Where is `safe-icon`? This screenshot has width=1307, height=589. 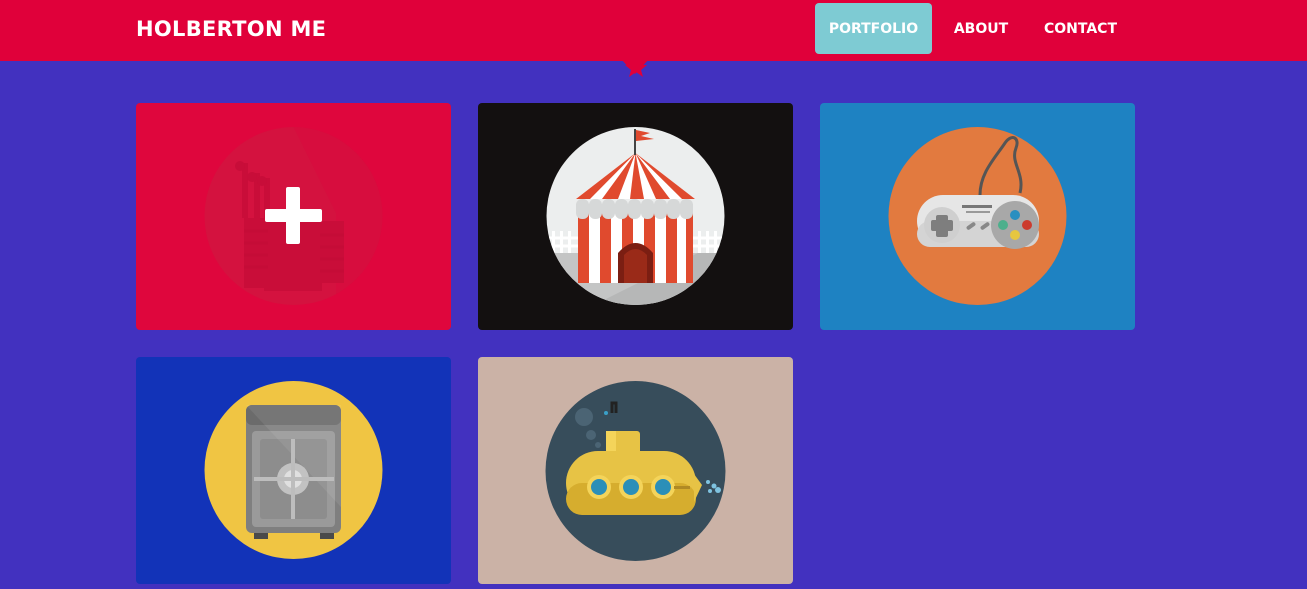 safe-icon is located at coordinates (293, 470).